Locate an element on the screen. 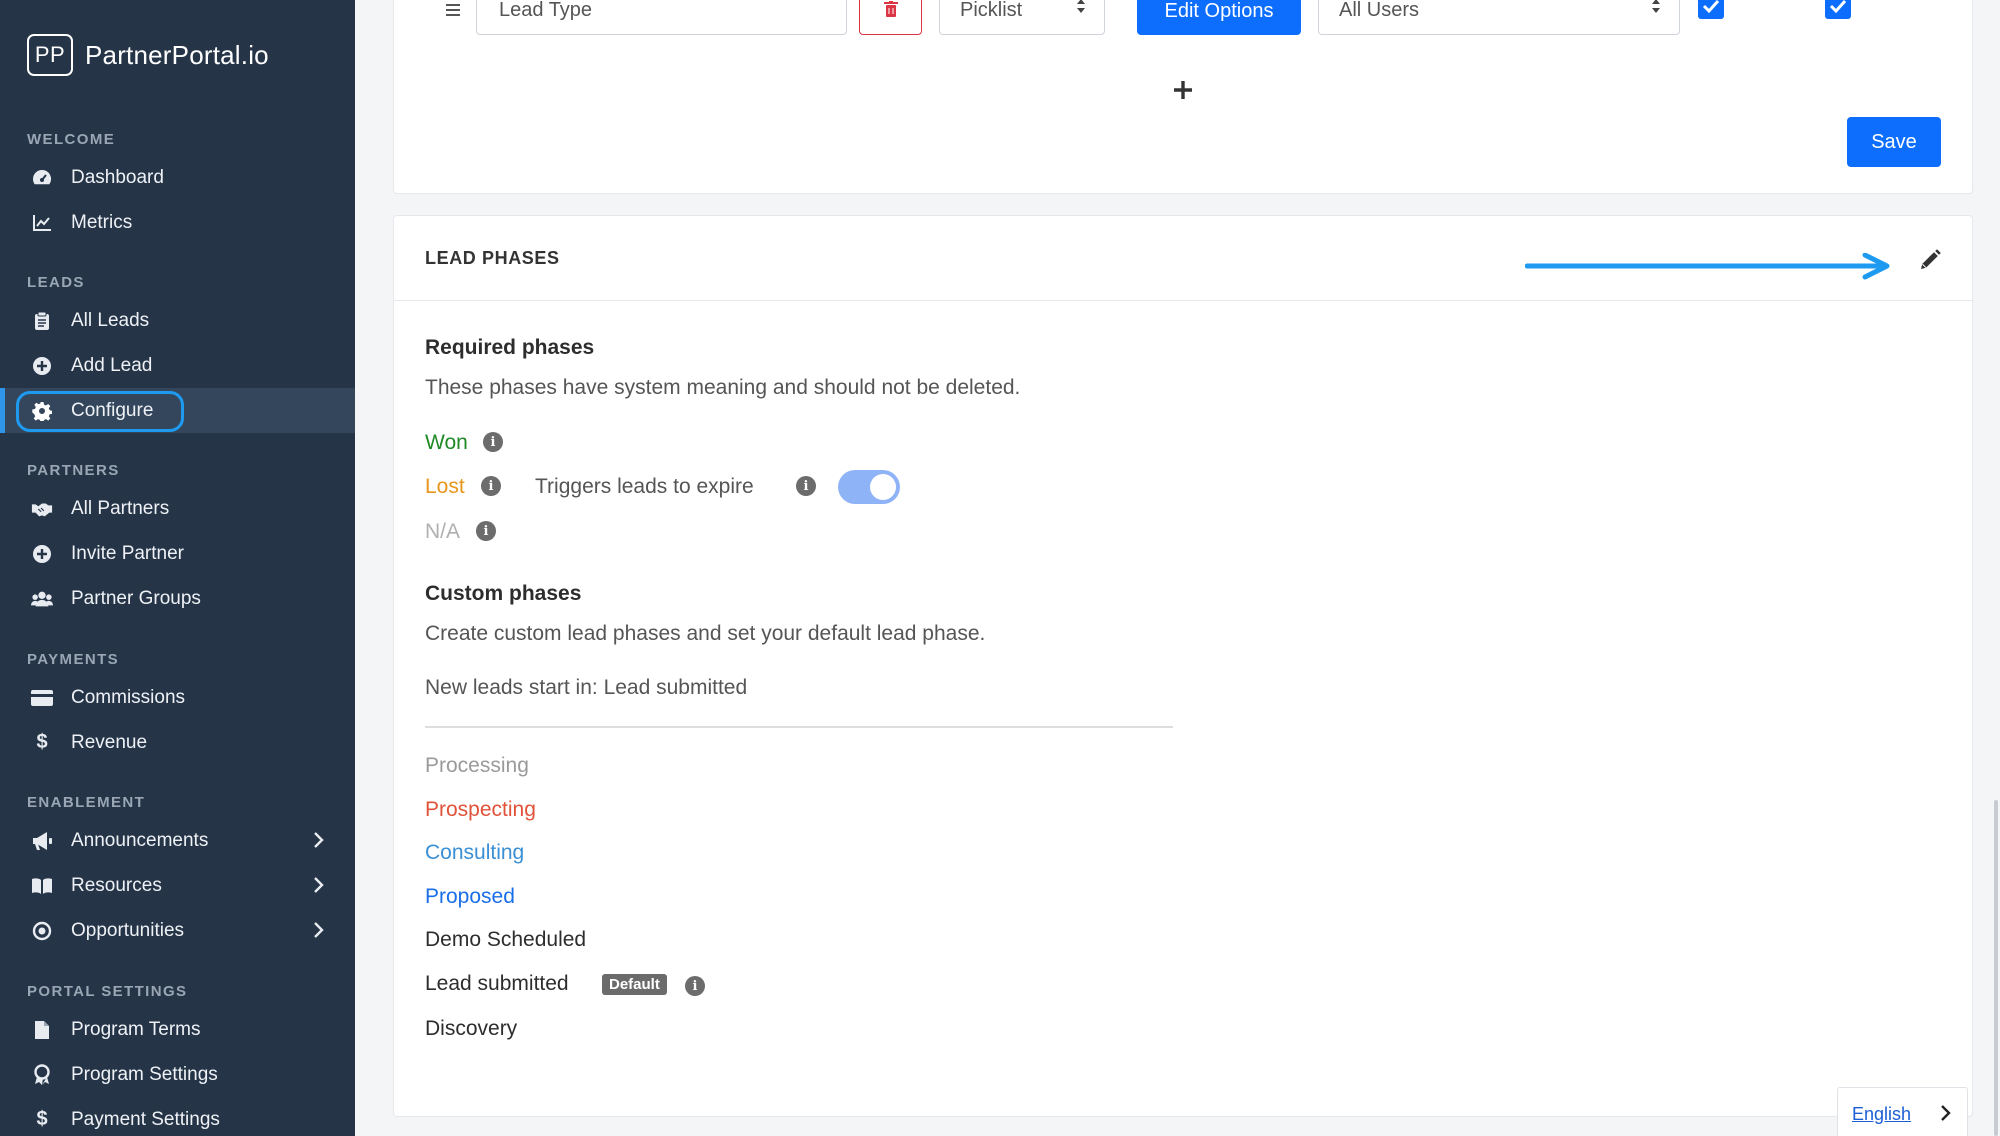 The image size is (2000, 1136). sidebar-item-label: Configure is located at coordinates (112, 410).